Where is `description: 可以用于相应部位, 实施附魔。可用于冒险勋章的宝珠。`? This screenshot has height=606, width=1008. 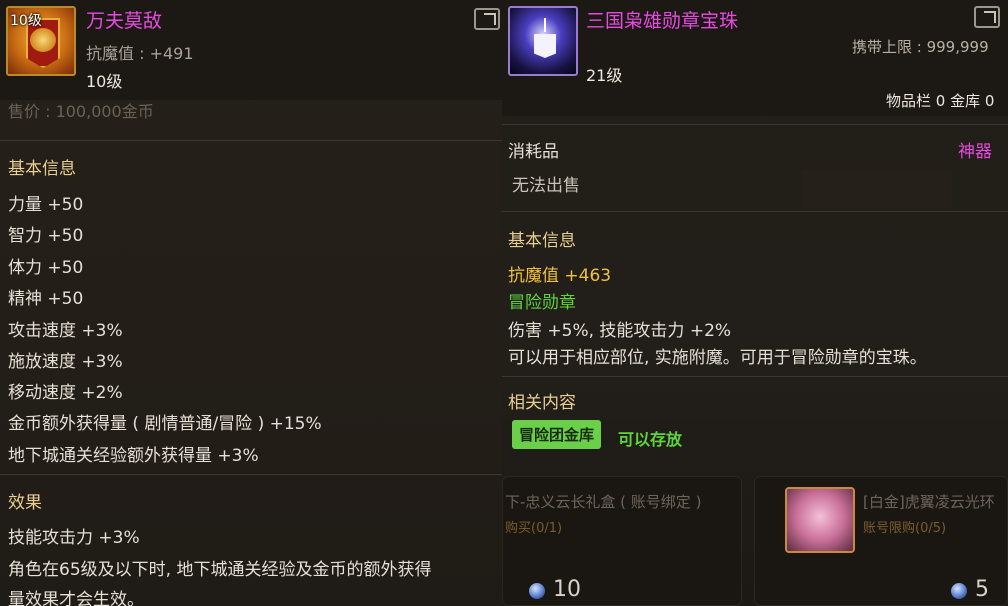 description: 可以用于相应部位, 实施附魔。可用于冒险勋章的宝珠。 is located at coordinates (717, 358).